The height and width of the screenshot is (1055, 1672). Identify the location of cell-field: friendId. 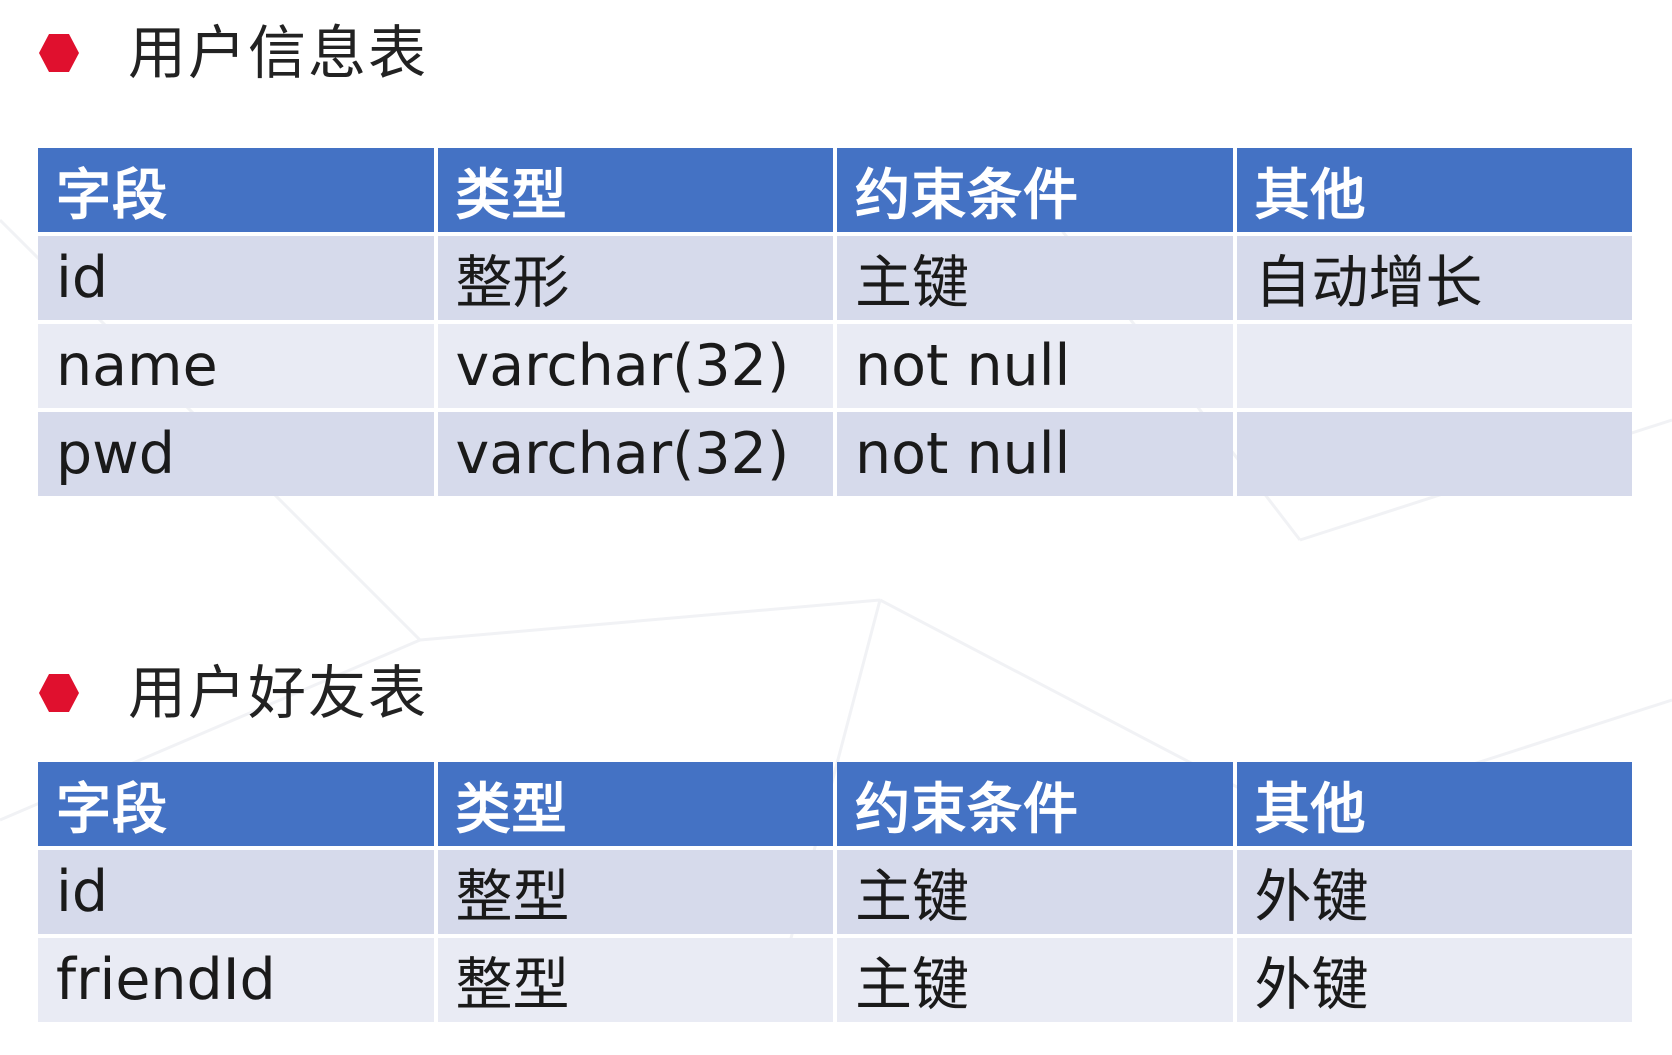
(236, 980).